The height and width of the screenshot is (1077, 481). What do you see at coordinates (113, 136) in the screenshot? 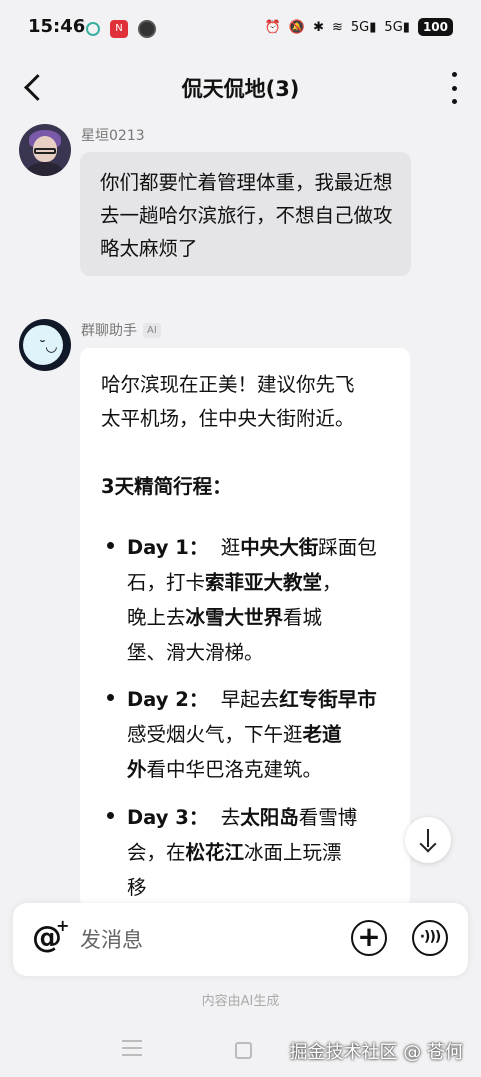
I see `sender-name: 星垣0213` at bounding box center [113, 136].